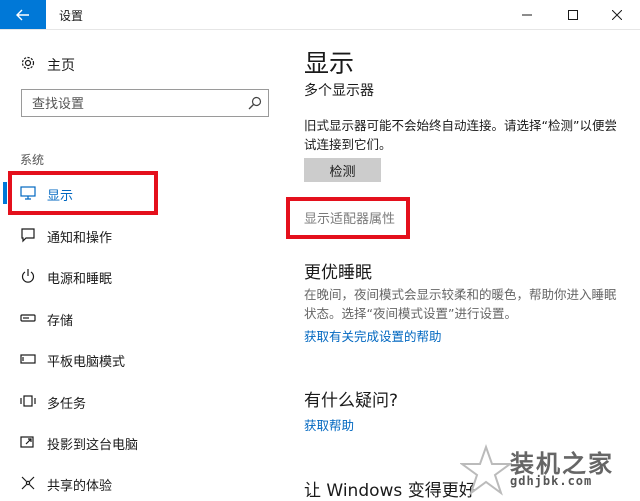 This screenshot has width=640, height=501. What do you see at coordinates (28, 318) in the screenshot?
I see `storage-icon` at bounding box center [28, 318].